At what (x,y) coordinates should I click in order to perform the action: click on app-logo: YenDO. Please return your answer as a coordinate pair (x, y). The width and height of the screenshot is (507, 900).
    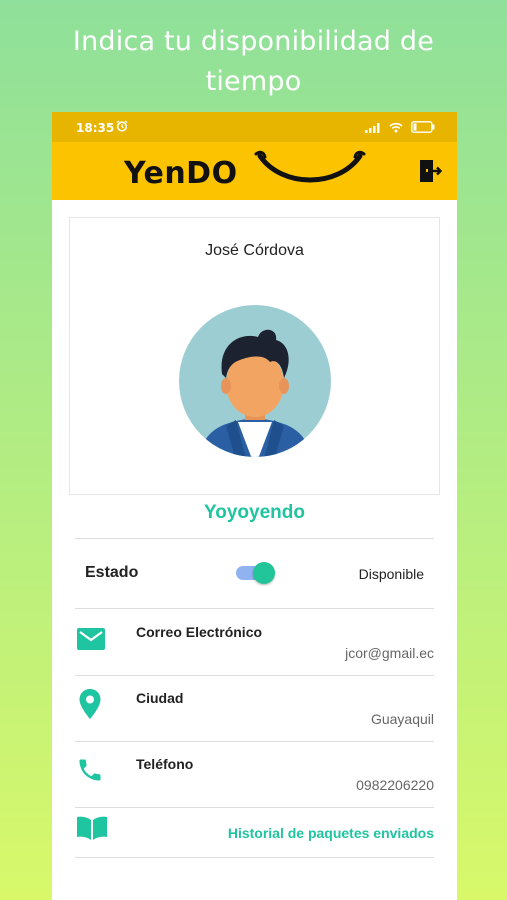
    Looking at the image, I should click on (181, 173).